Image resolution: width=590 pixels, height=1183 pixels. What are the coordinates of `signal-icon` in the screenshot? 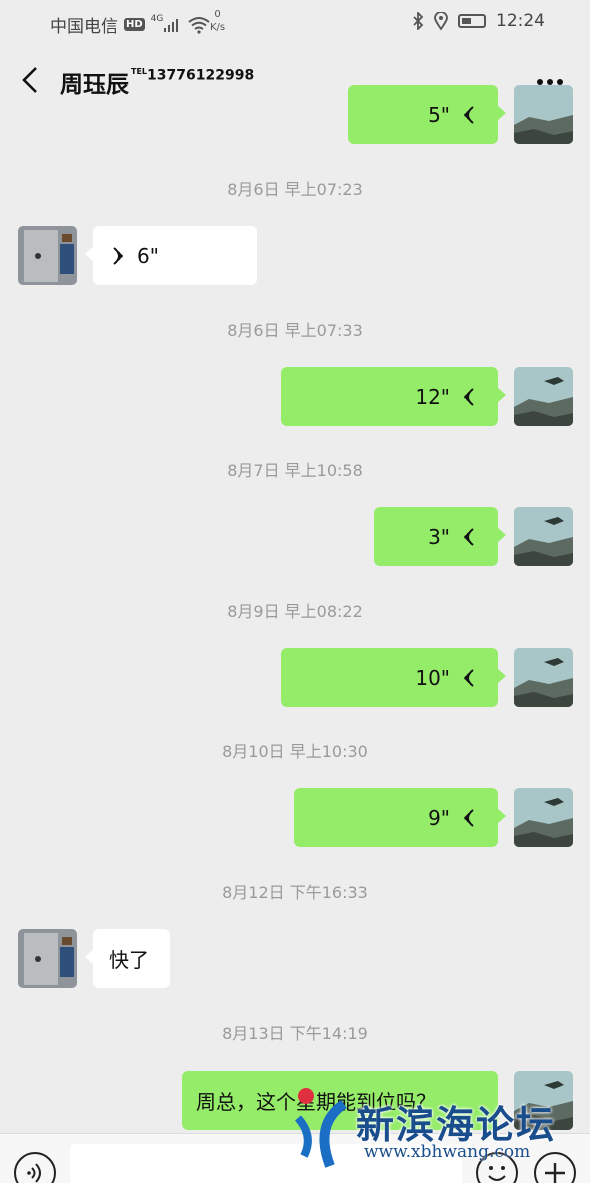 It's located at (171, 25).